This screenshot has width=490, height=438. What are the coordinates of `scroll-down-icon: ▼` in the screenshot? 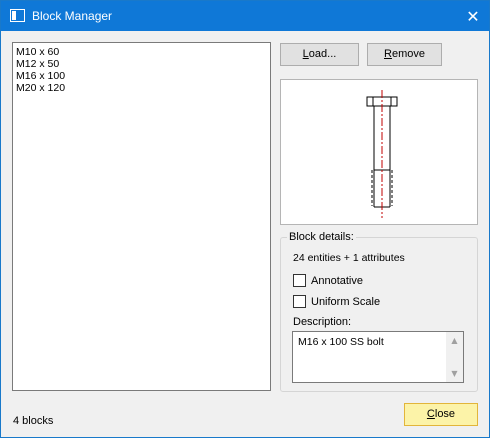 It's located at (454, 373).